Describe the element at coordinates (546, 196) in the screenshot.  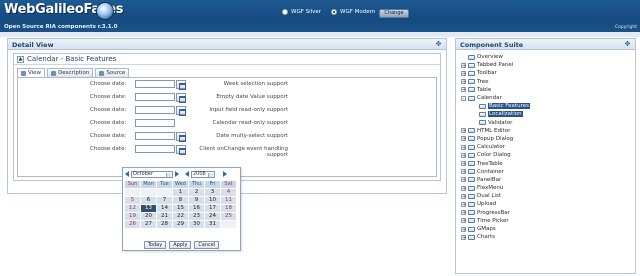
I see `tree-node: + Dual List` at that location.